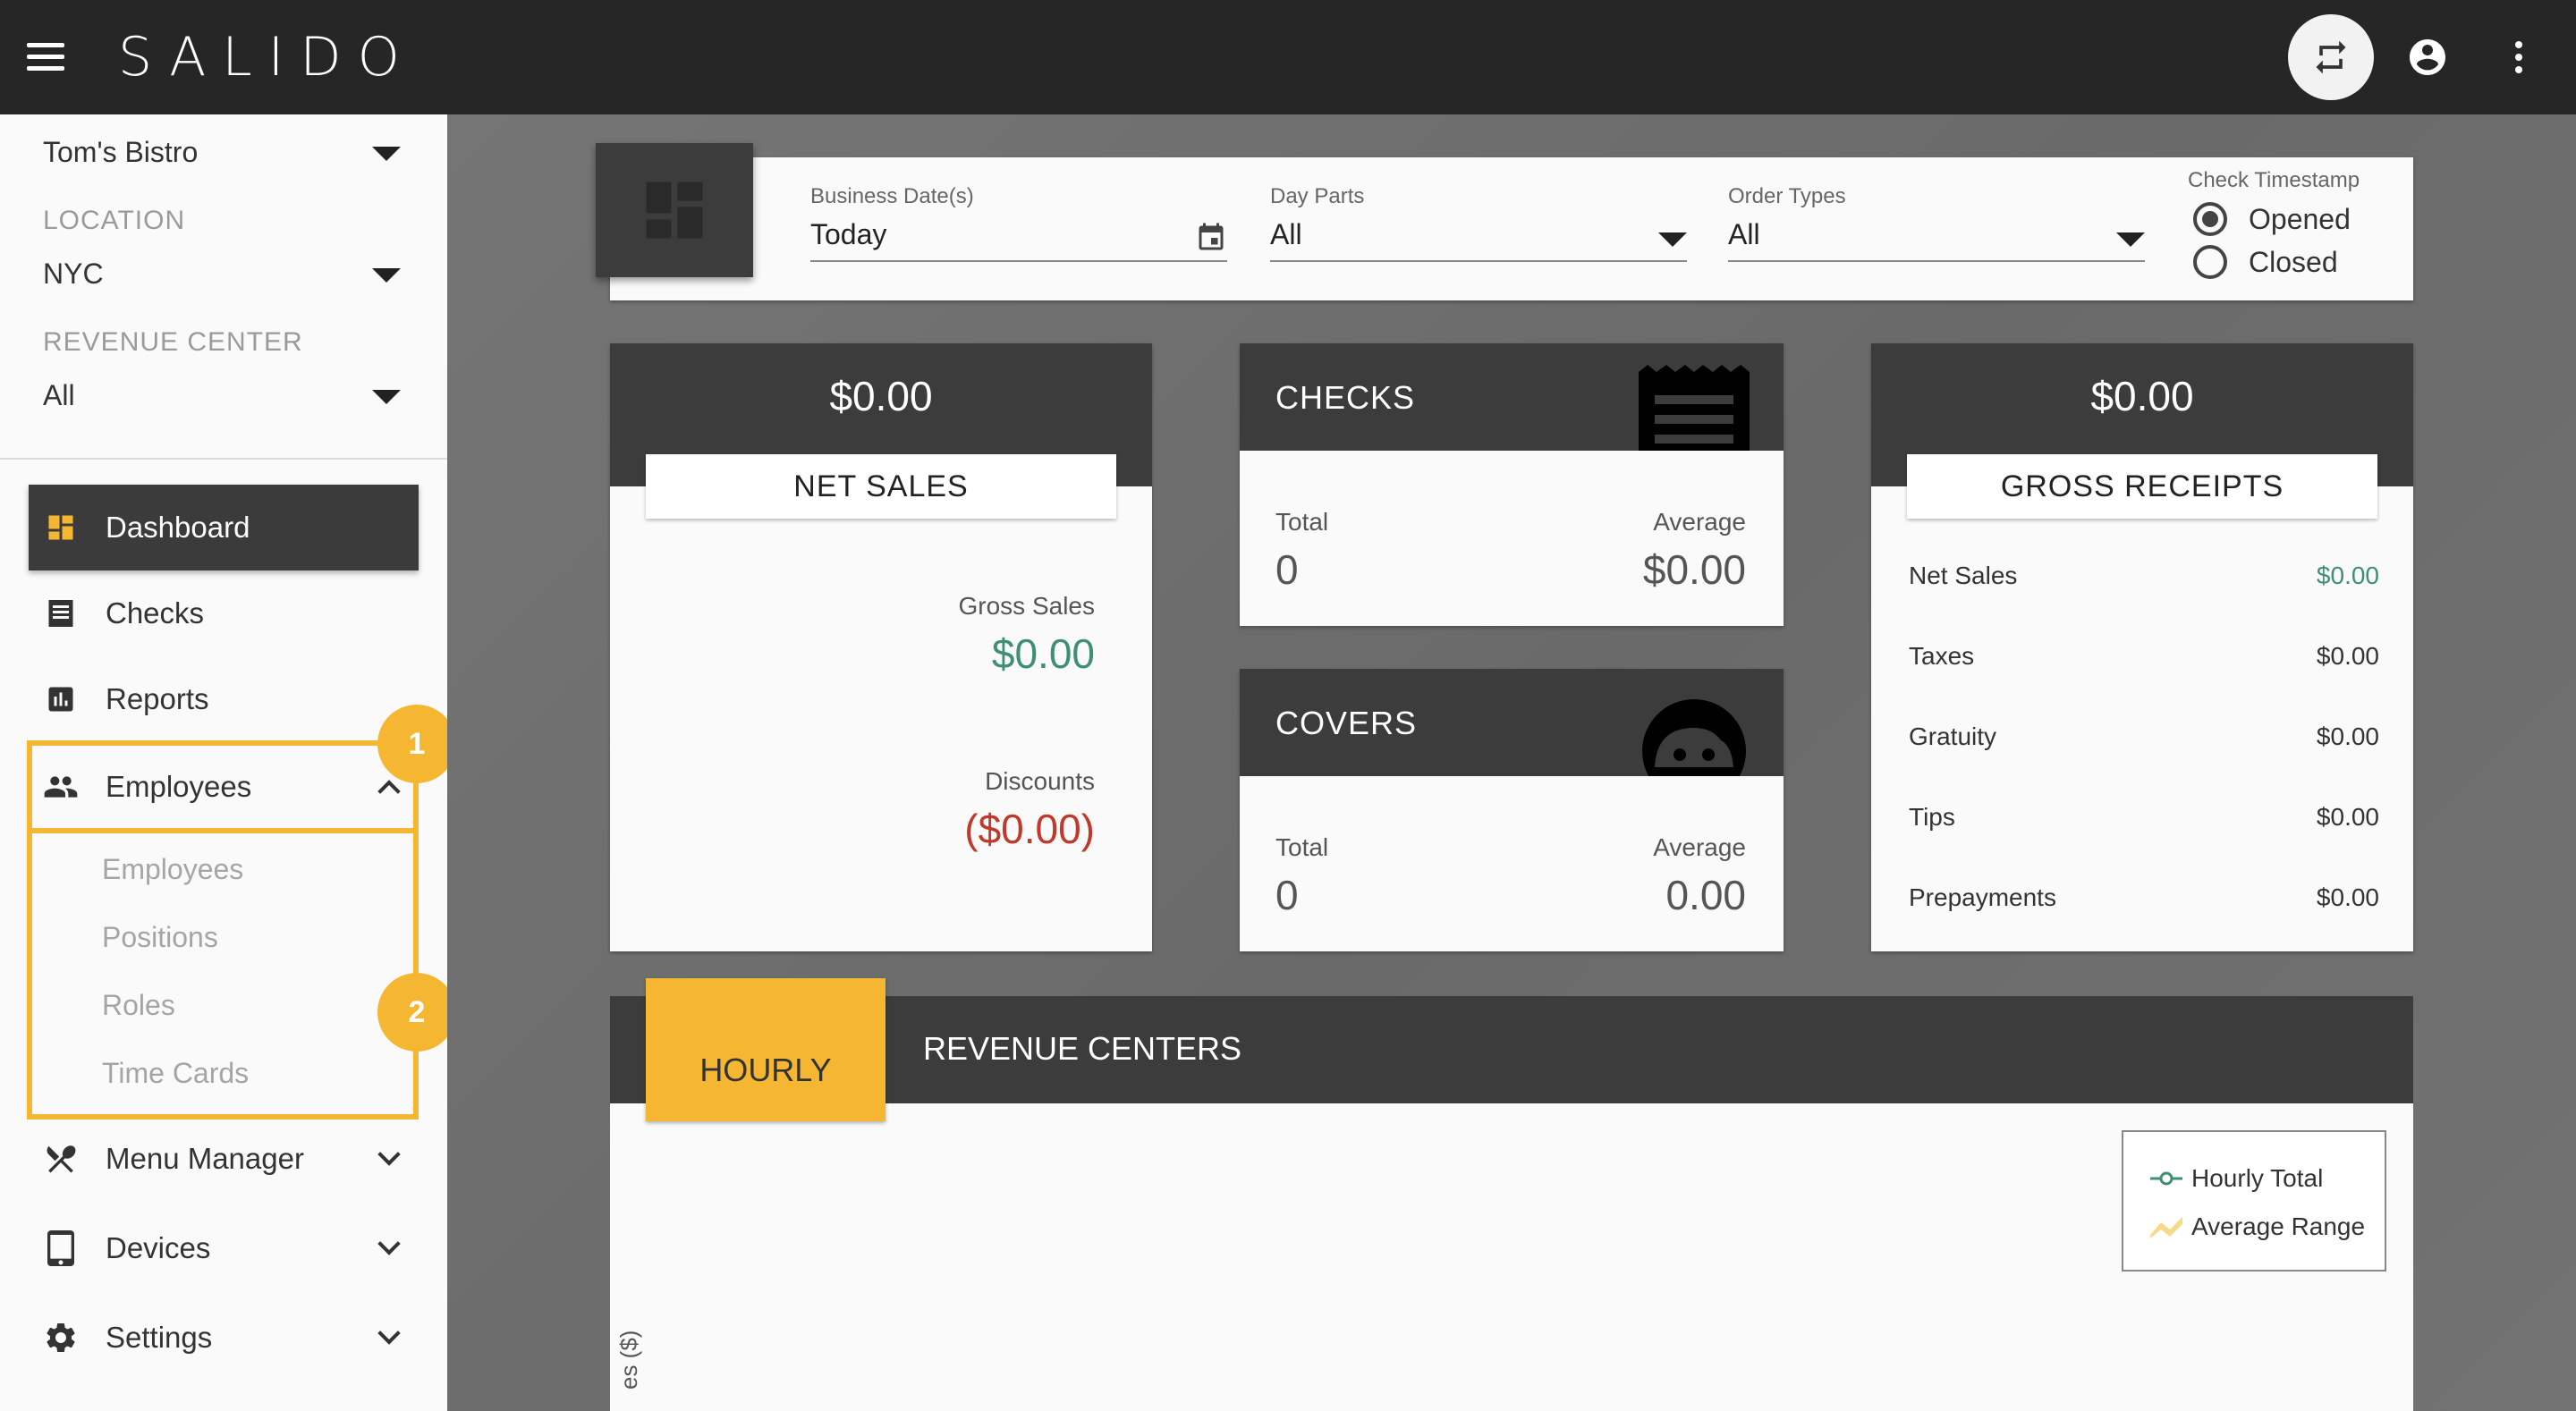  I want to click on more-vert-icon, so click(2519, 58).